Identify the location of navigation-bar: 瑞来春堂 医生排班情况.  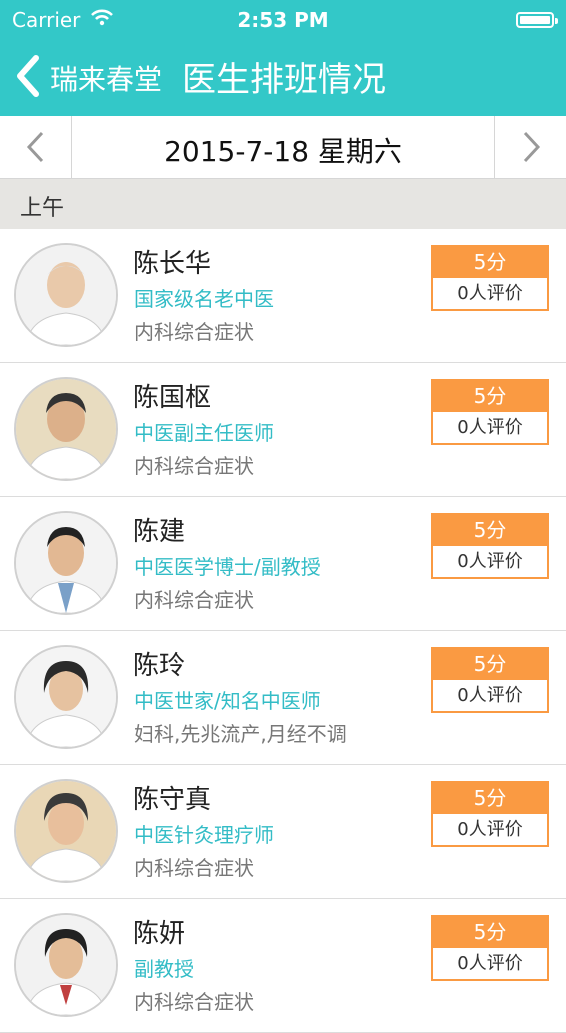
(283, 78).